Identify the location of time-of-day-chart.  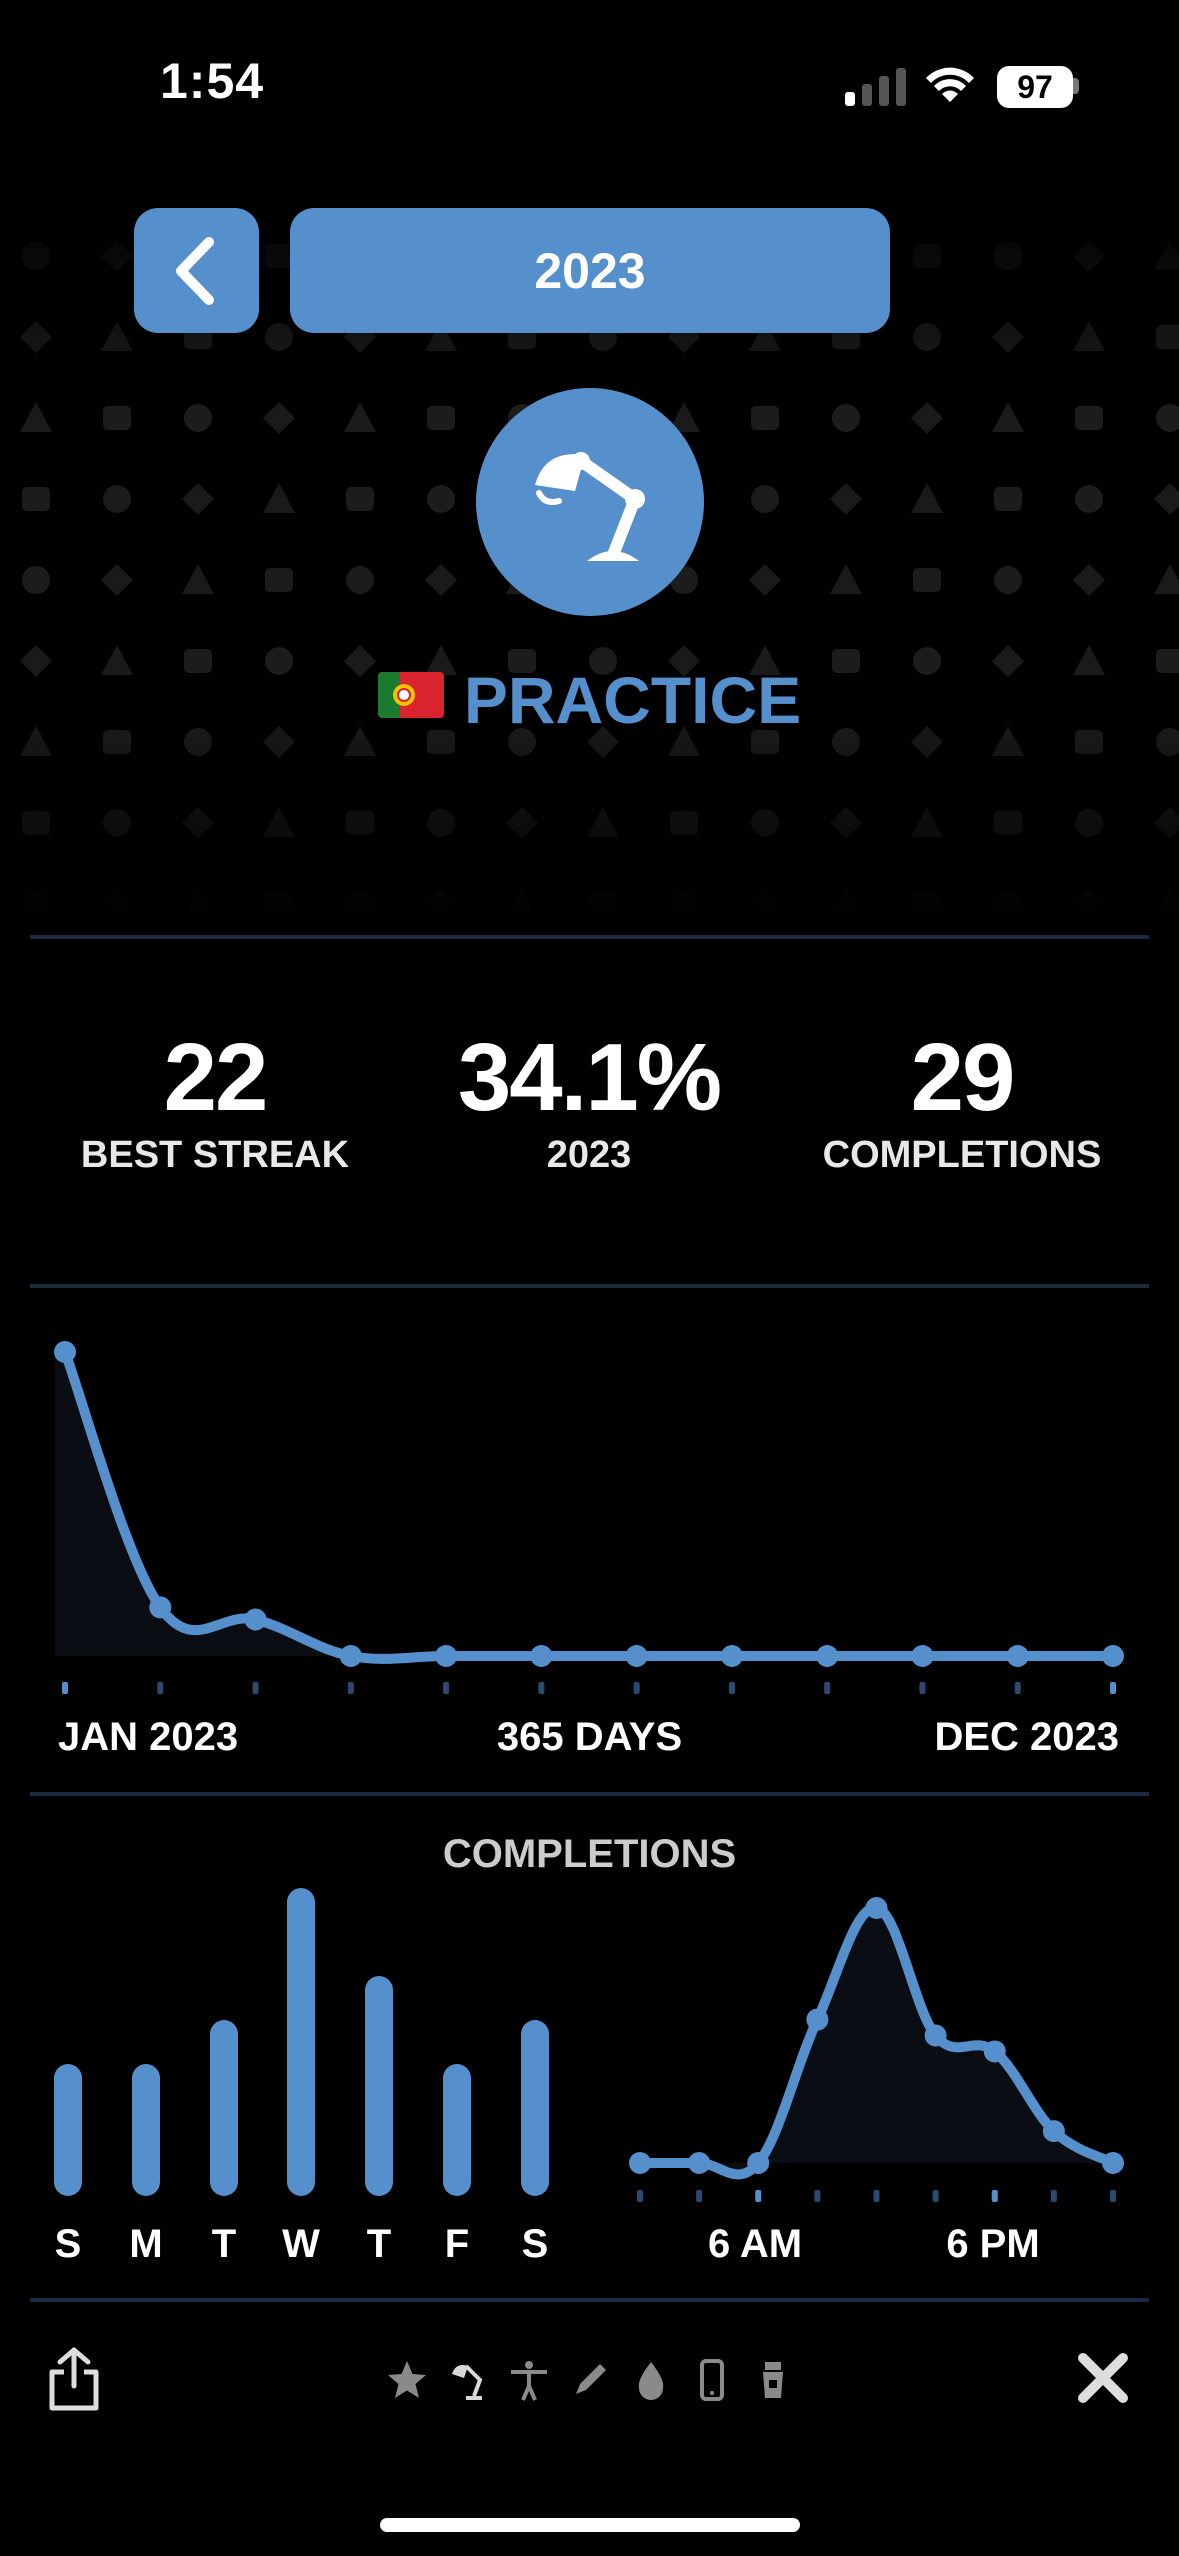
(876, 2049).